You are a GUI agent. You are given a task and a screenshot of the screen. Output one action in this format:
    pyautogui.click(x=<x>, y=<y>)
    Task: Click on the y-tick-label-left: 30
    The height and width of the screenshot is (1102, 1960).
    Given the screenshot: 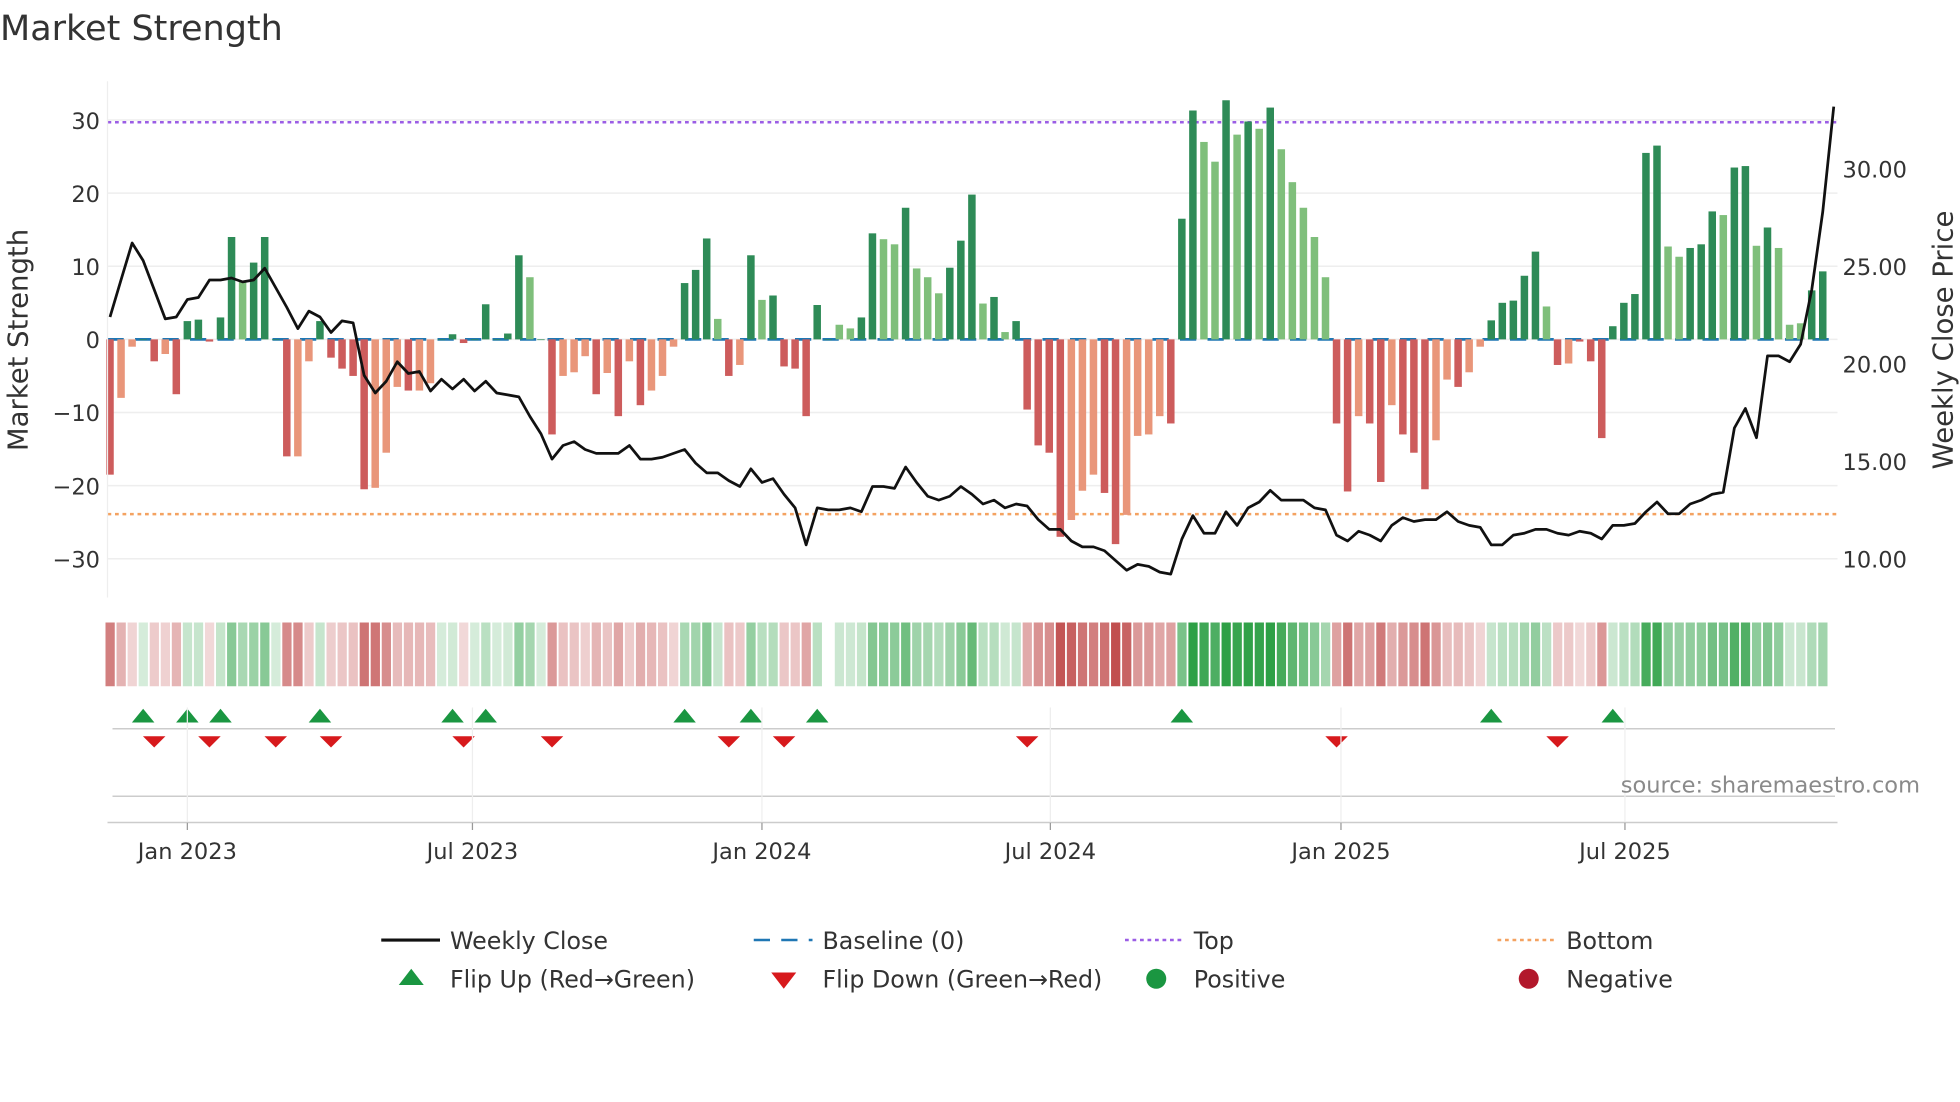 What is the action you would take?
    pyautogui.click(x=85, y=122)
    